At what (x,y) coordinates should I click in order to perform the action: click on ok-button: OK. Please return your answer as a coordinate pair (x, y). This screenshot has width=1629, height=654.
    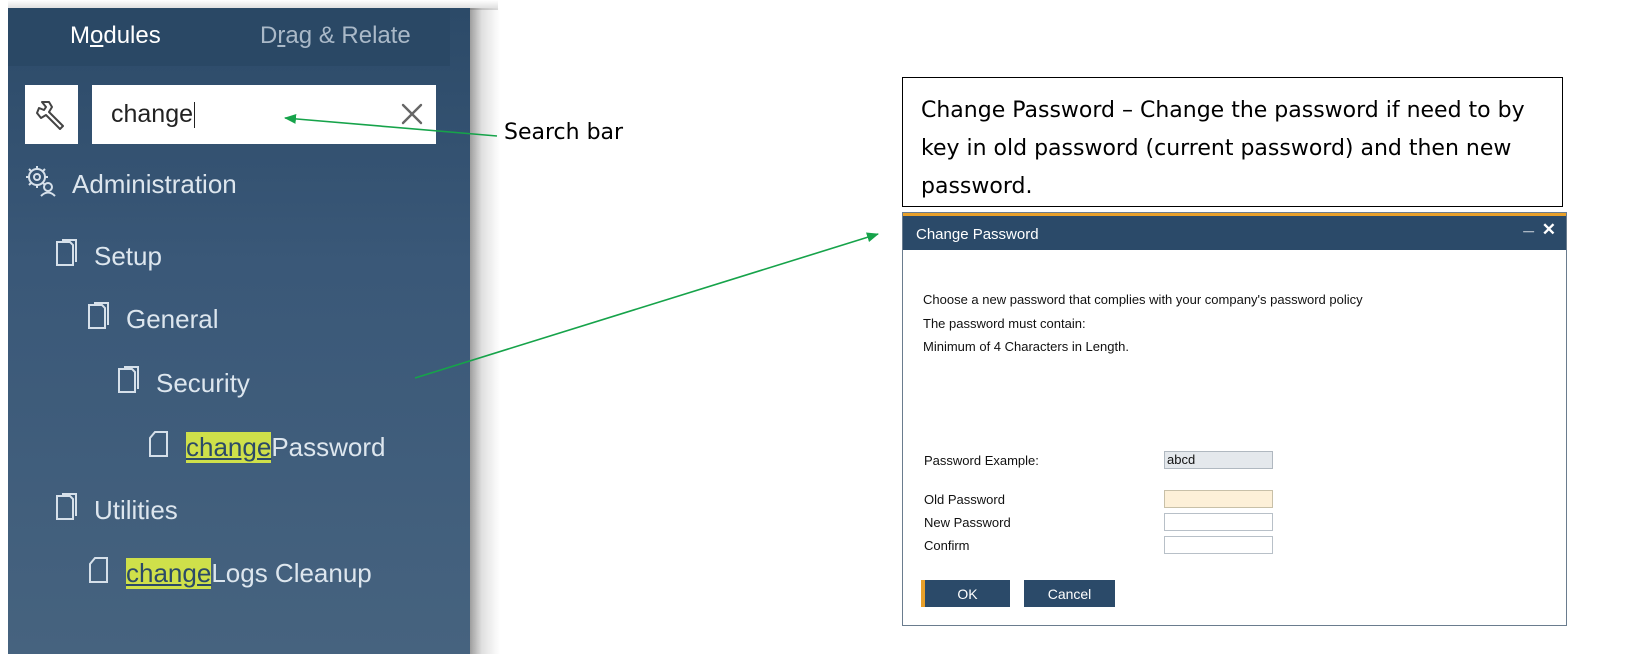
    Looking at the image, I should click on (965, 593).